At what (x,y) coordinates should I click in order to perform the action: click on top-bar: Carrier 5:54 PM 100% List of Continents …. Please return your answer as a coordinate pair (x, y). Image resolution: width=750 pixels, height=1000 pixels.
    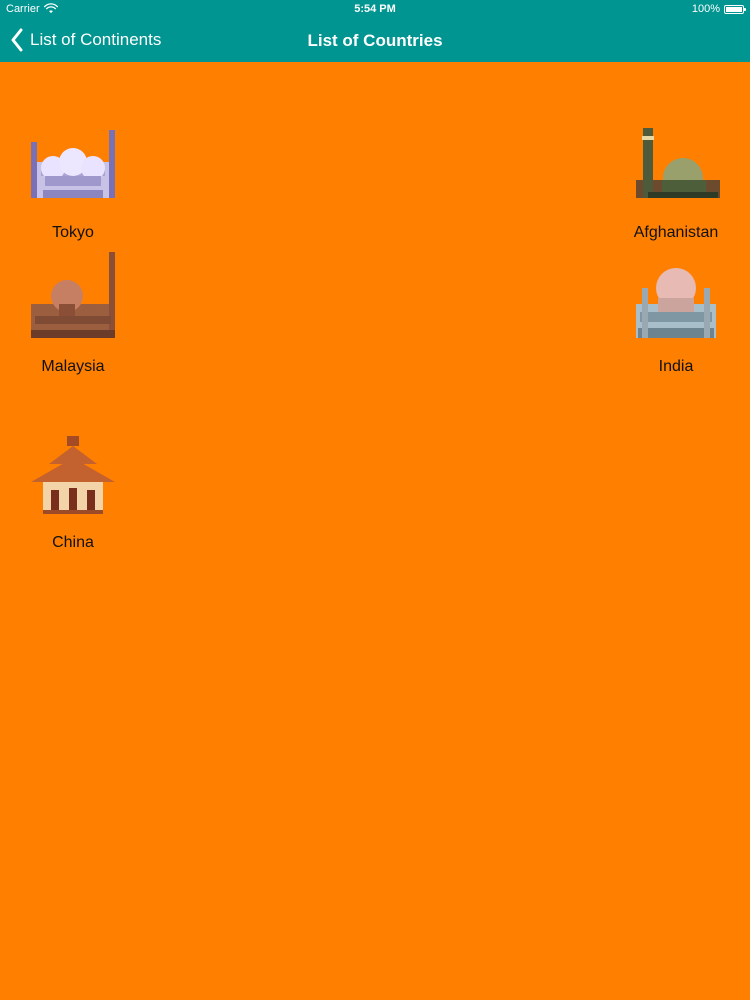
    Looking at the image, I should click on (375, 31).